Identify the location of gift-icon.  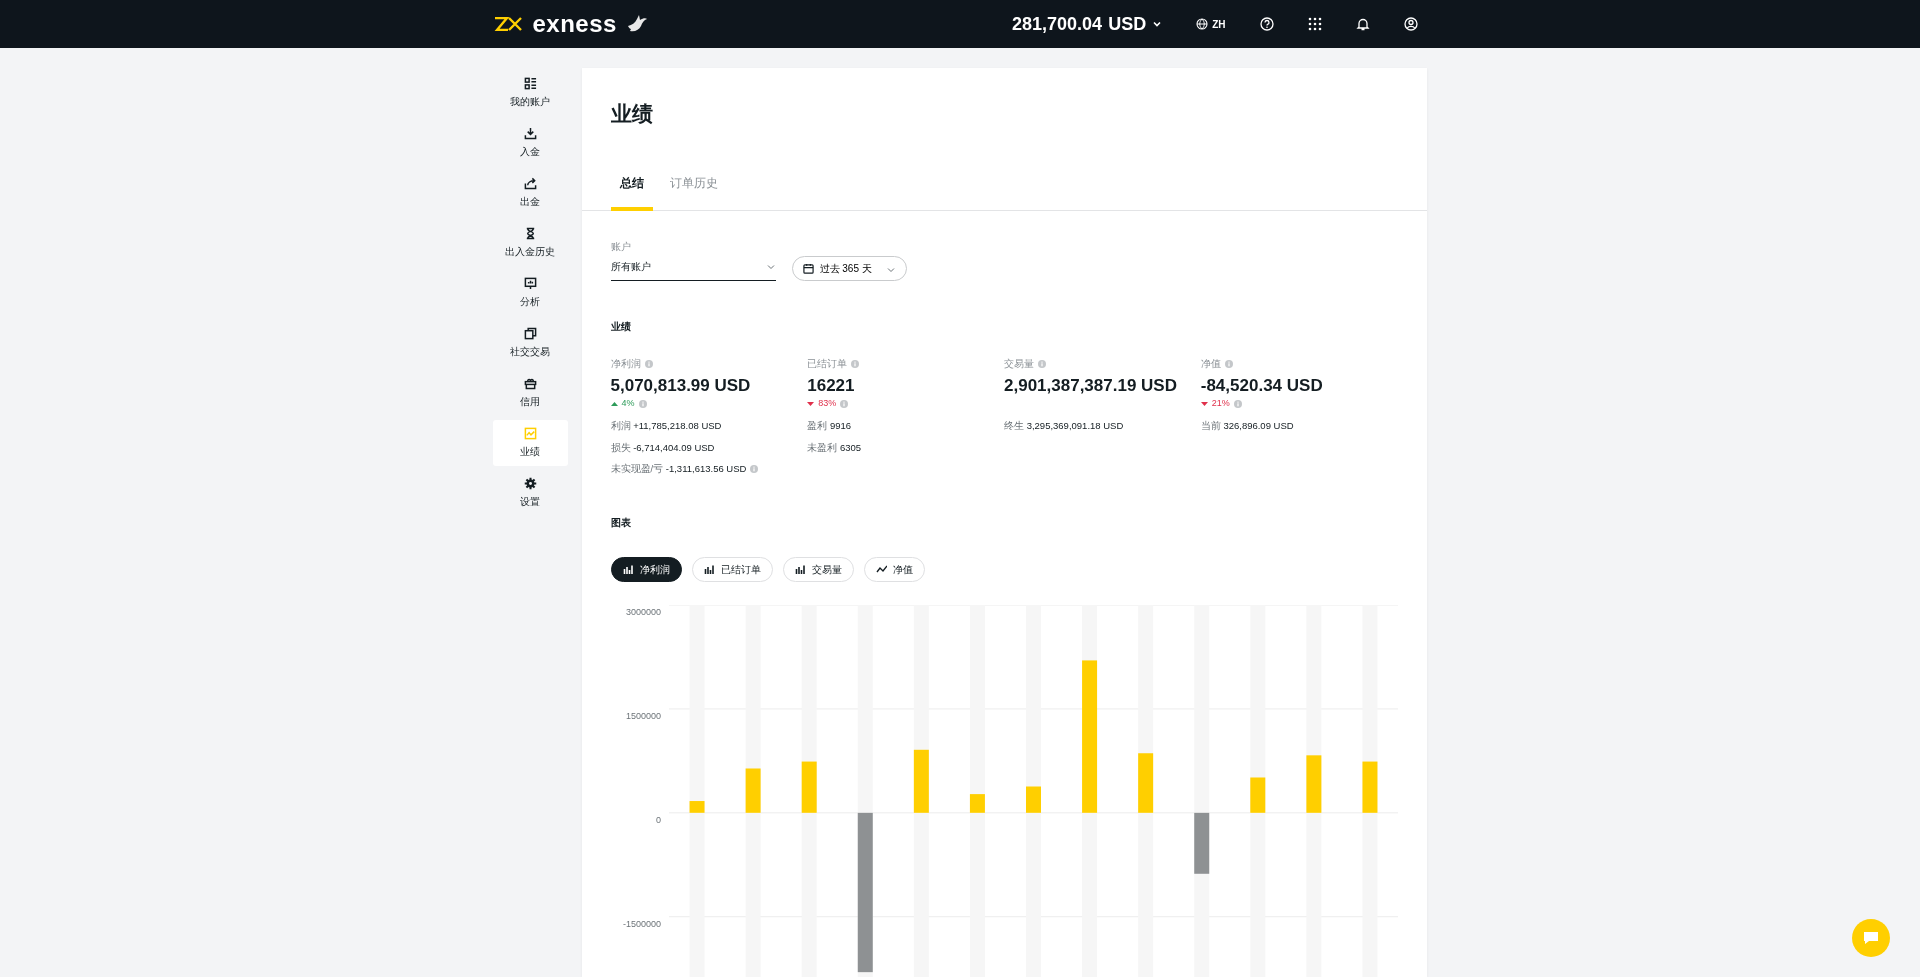
(530, 383).